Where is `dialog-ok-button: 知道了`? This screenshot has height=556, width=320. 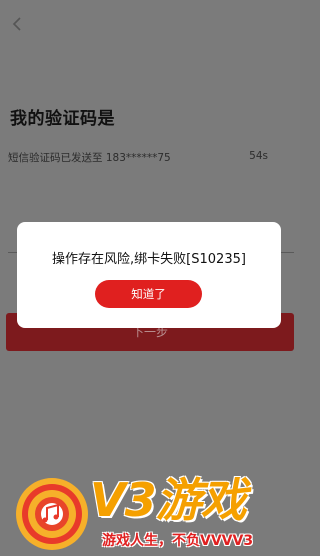 dialog-ok-button: 知道了 is located at coordinates (148, 294).